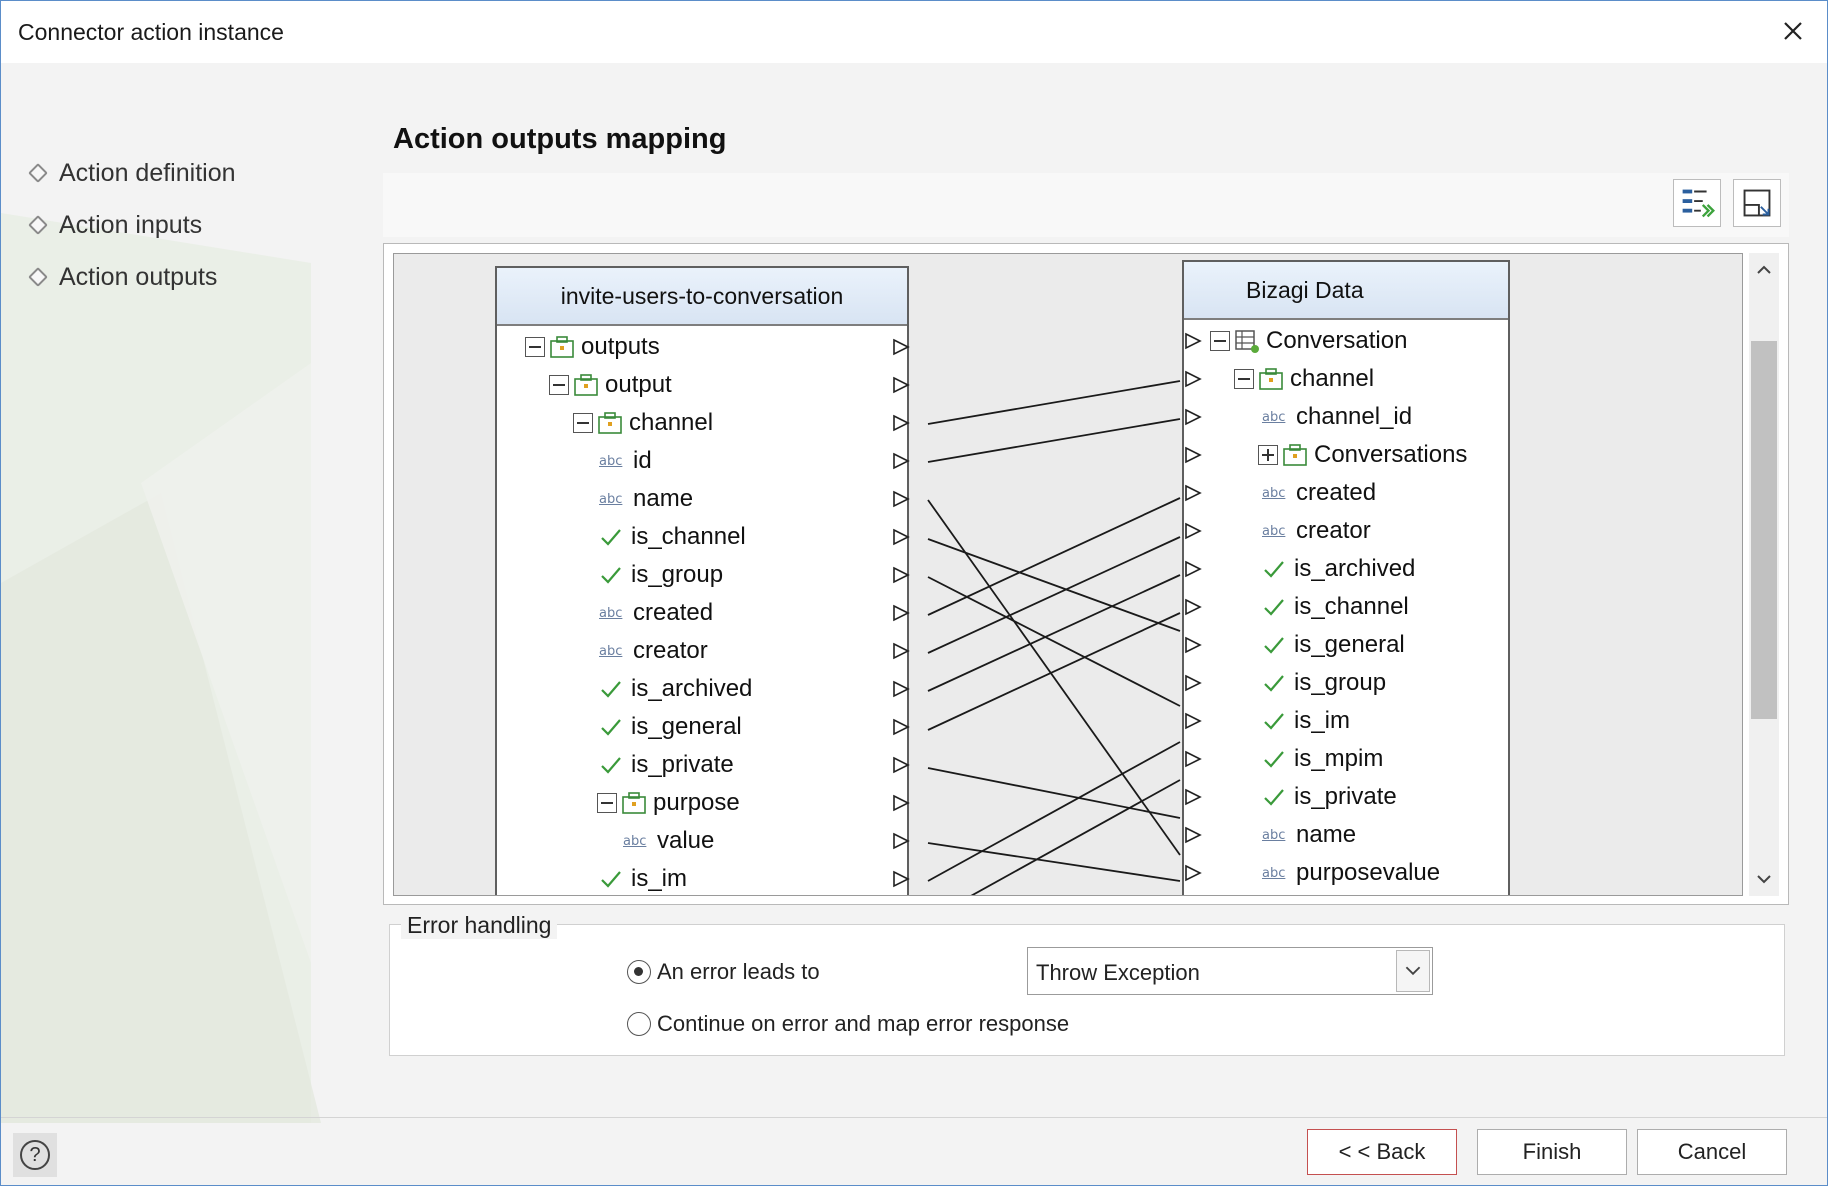 This screenshot has height=1186, width=1828. What do you see at coordinates (668, 803) in the screenshot?
I see `tree-node-purpose: purpose` at bounding box center [668, 803].